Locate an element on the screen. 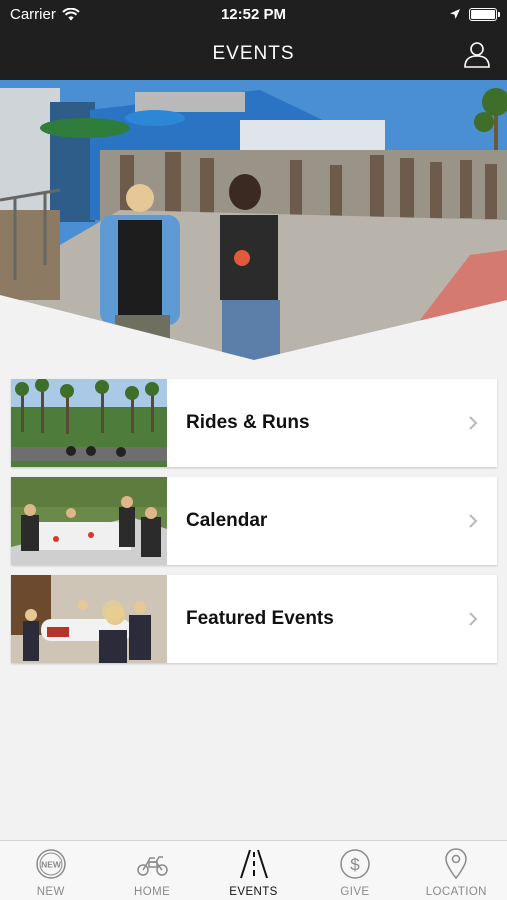  carrier-label: Carrier is located at coordinates (33, 14).